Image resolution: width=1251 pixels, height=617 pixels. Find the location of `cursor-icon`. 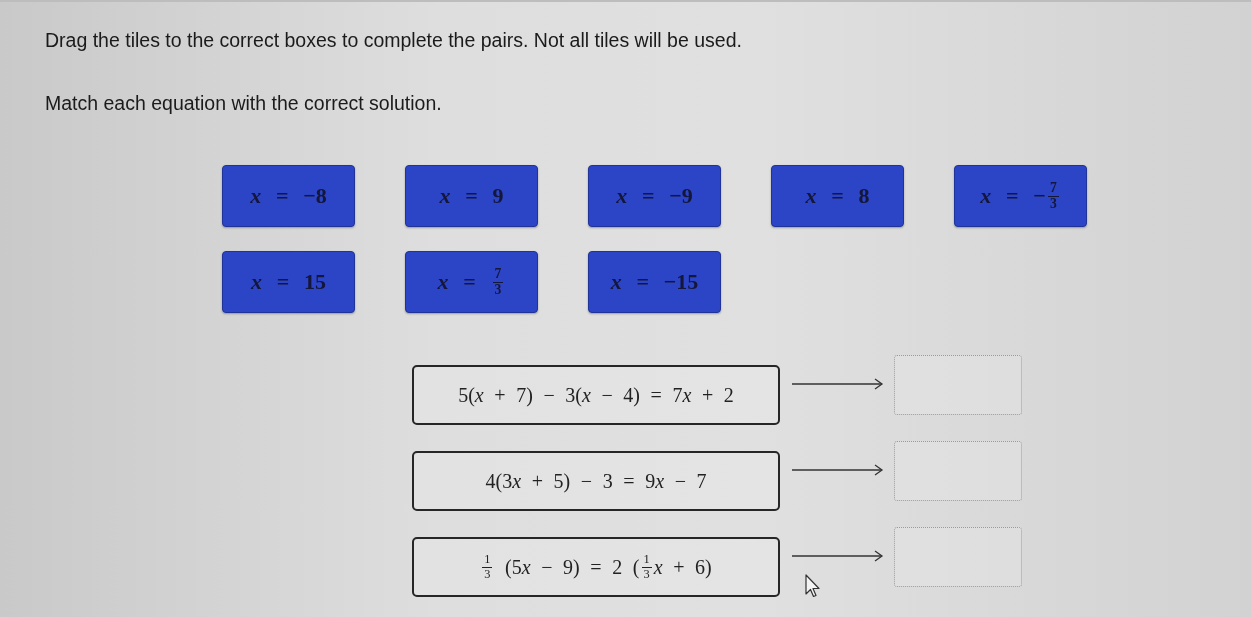

cursor-icon is located at coordinates (813, 586).